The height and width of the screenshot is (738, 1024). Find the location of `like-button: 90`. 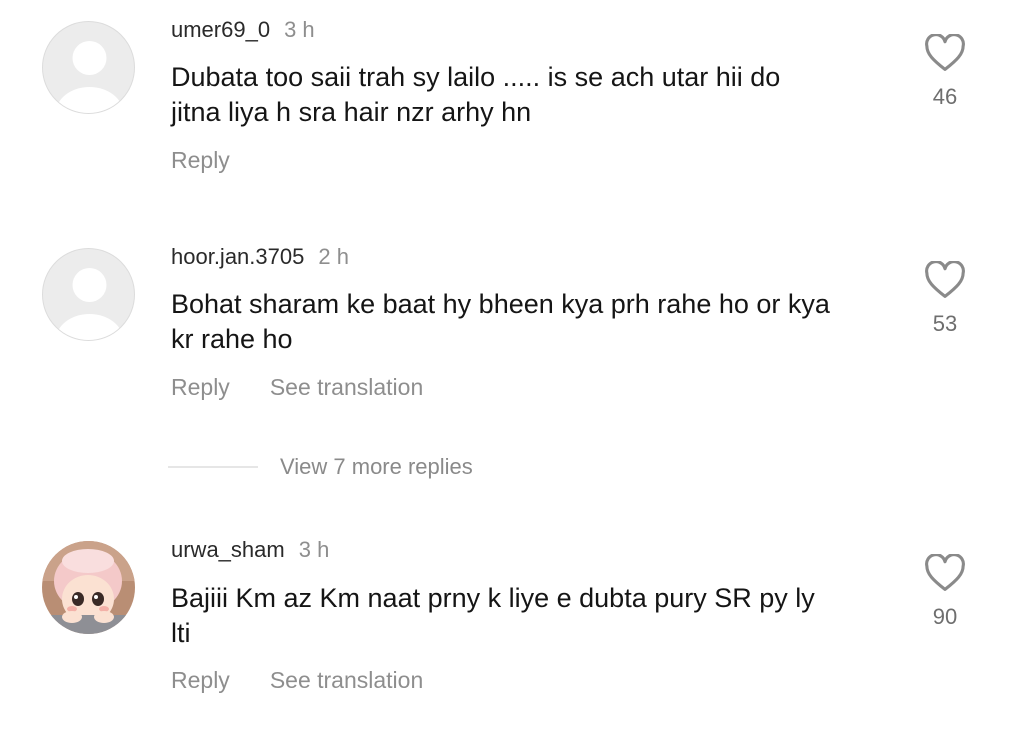

like-button: 90 is located at coordinates (945, 592).